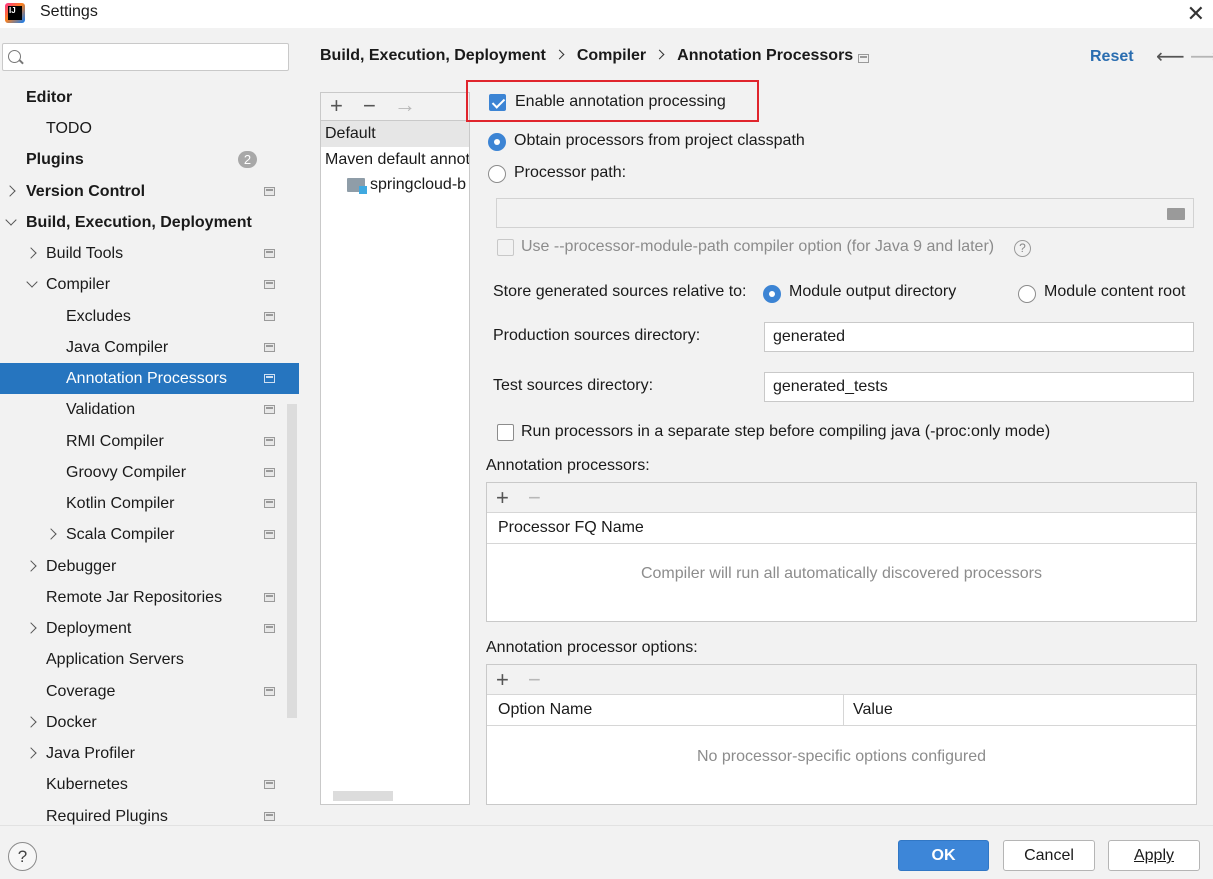  Describe the element at coordinates (149, 503) in the screenshot. I see `sidebar-item-kotlin-compiler: Kotlin Compiler` at that location.